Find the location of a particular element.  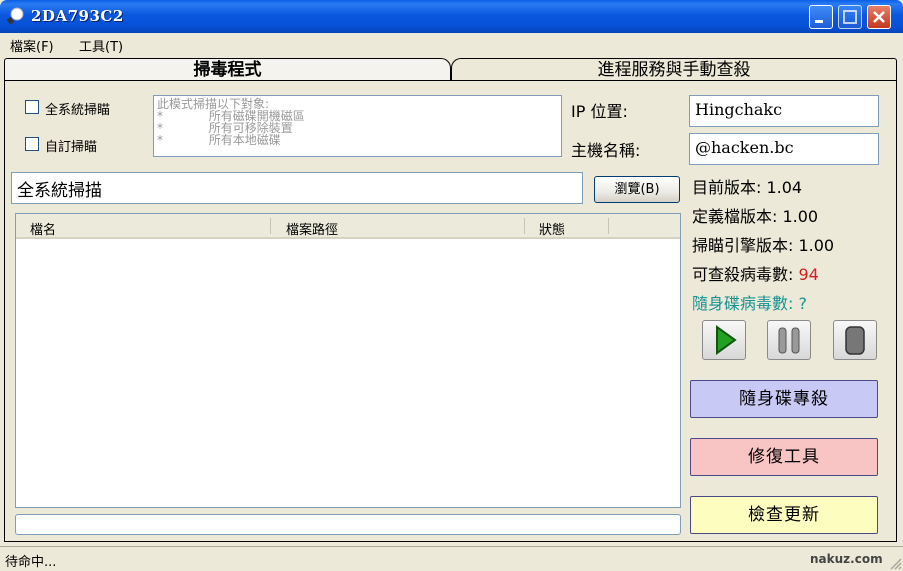

menu-tools: 工具(T) is located at coordinates (101, 45).